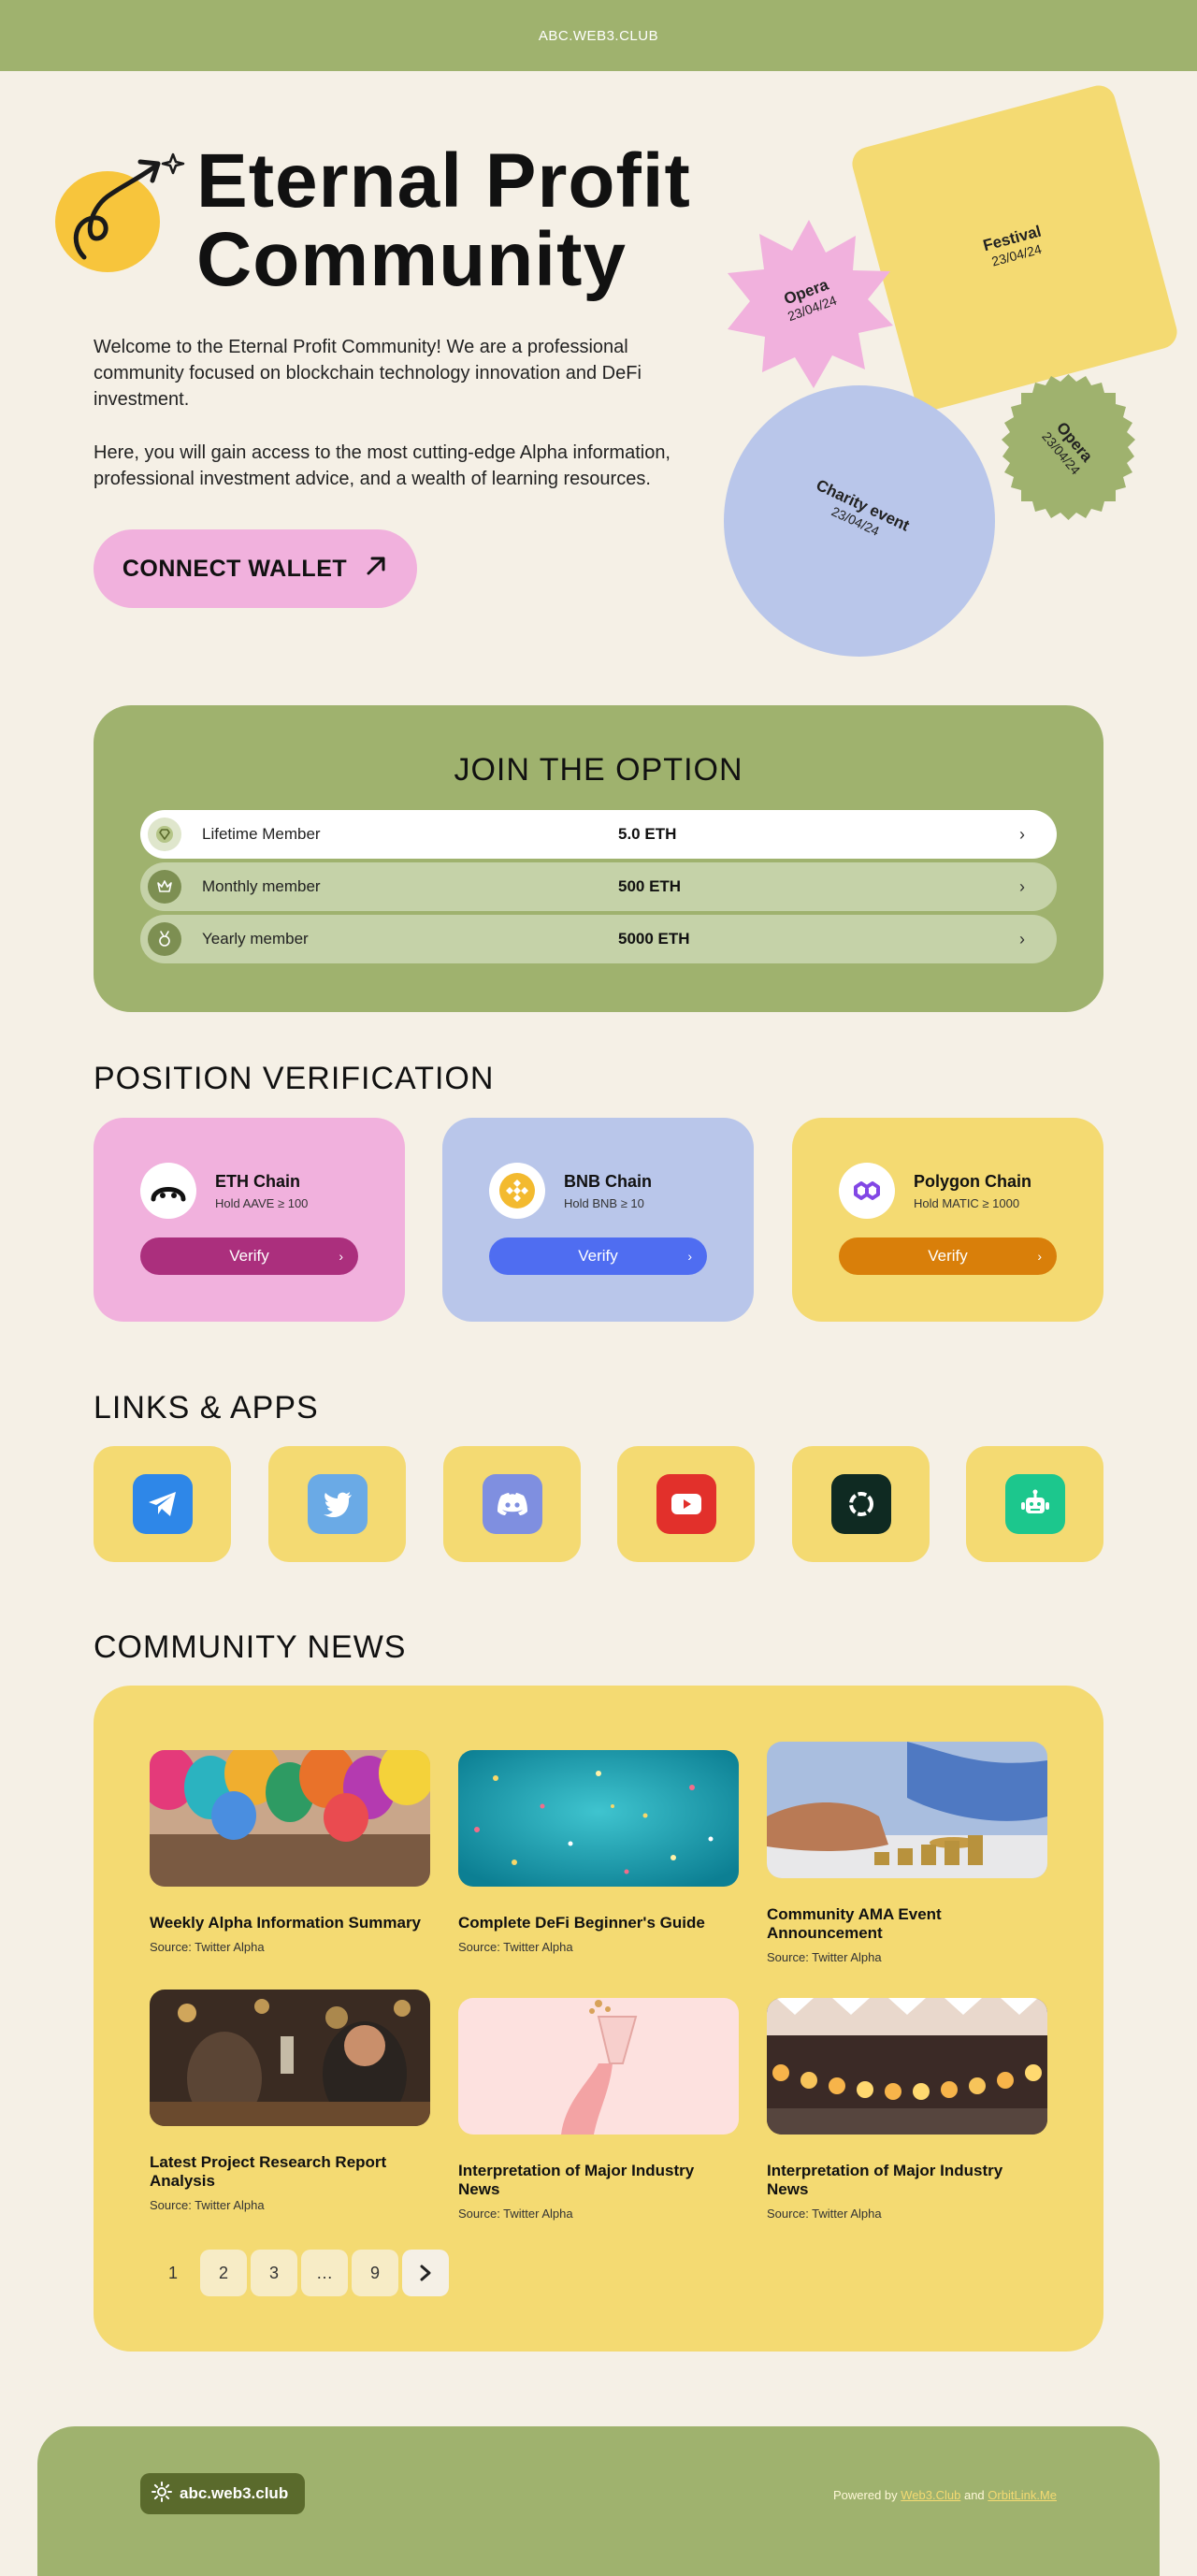 The image size is (1197, 2576). I want to click on verify-polygon-button: Verify ›, so click(948, 1256).